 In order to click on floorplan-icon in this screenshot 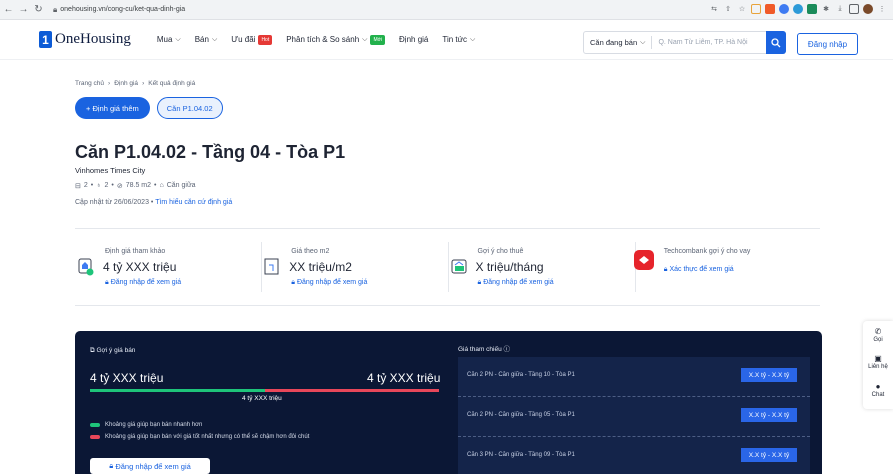, I will do `click(271, 266)`.